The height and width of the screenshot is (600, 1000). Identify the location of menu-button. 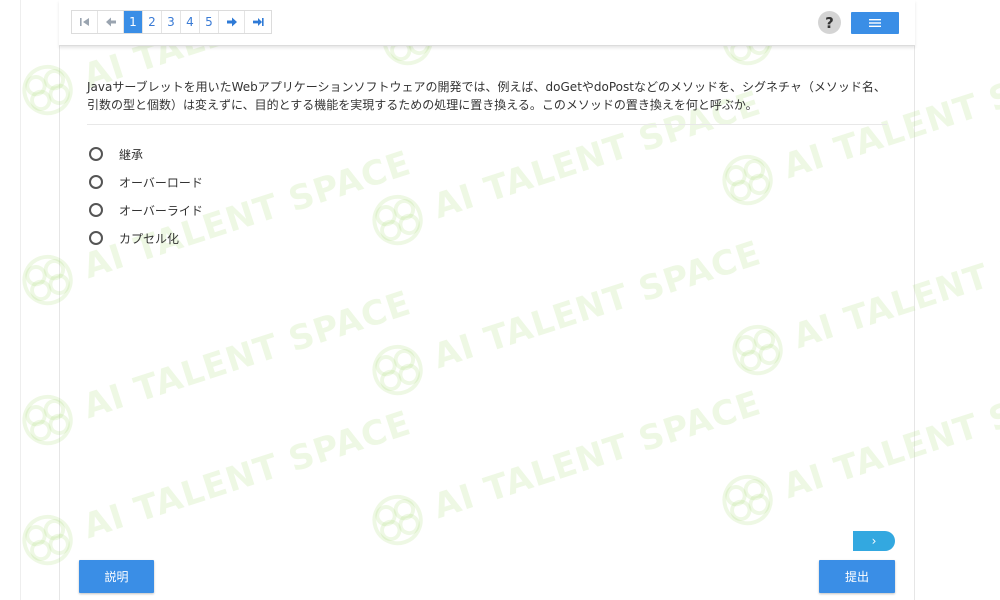
(875, 23).